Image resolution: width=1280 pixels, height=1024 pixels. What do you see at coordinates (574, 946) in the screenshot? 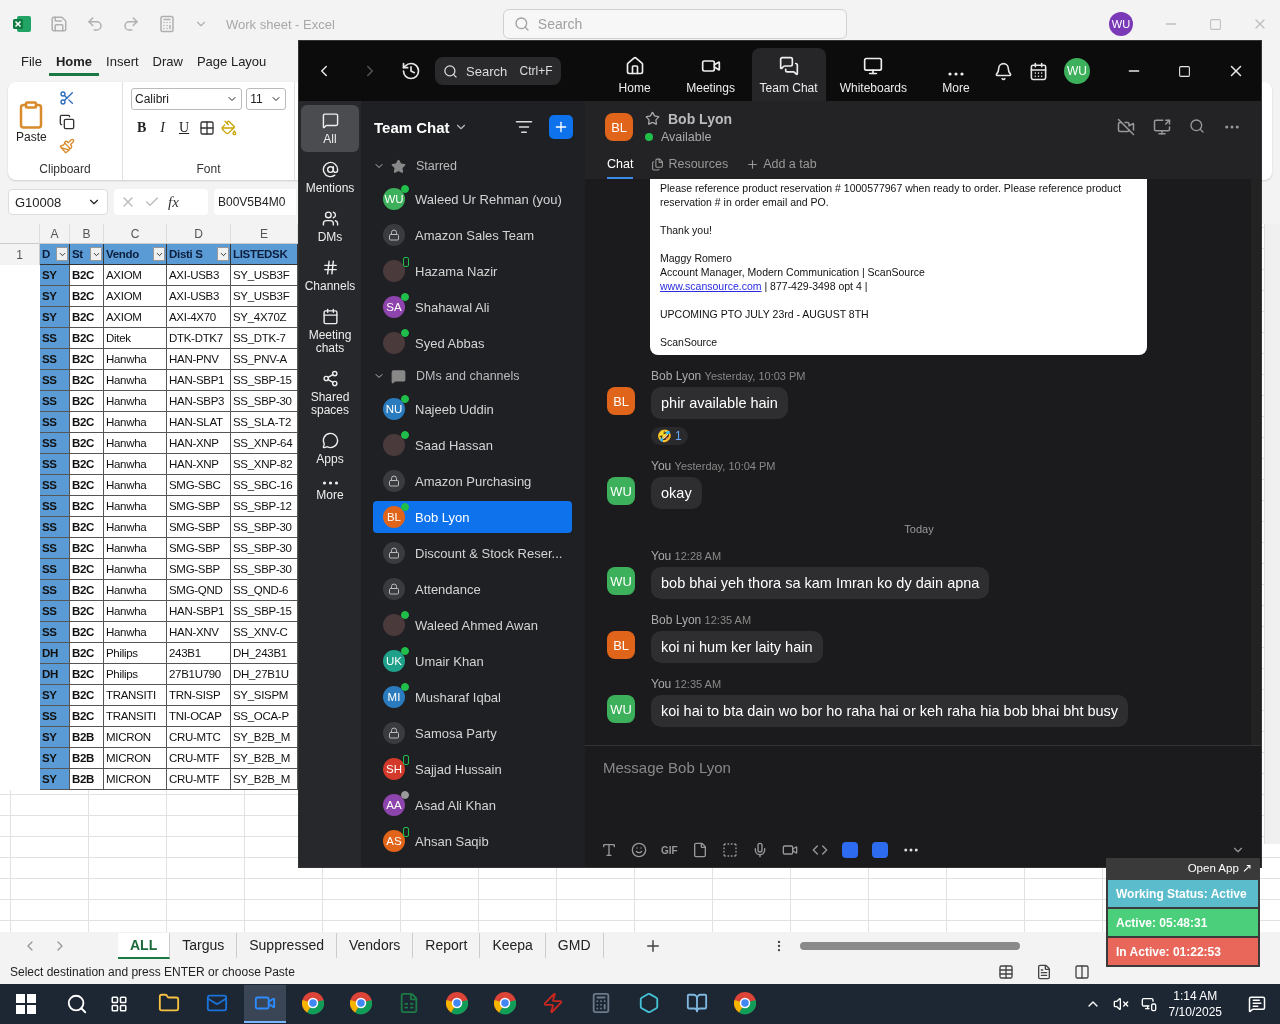
I see `sheet-tab: GMD` at bounding box center [574, 946].